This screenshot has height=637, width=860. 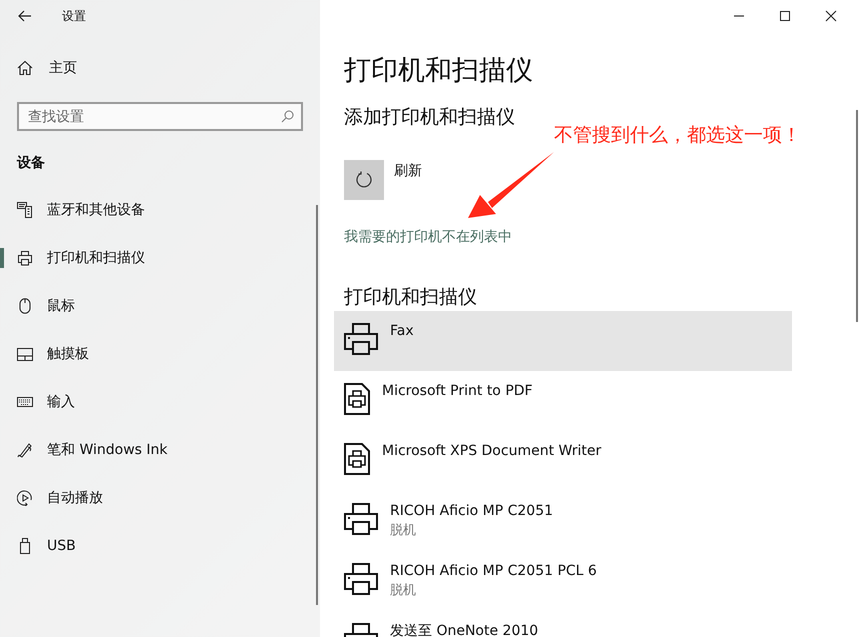 I want to click on printer-not-listed-link: 我需要的打印机不在列表中, so click(x=428, y=237).